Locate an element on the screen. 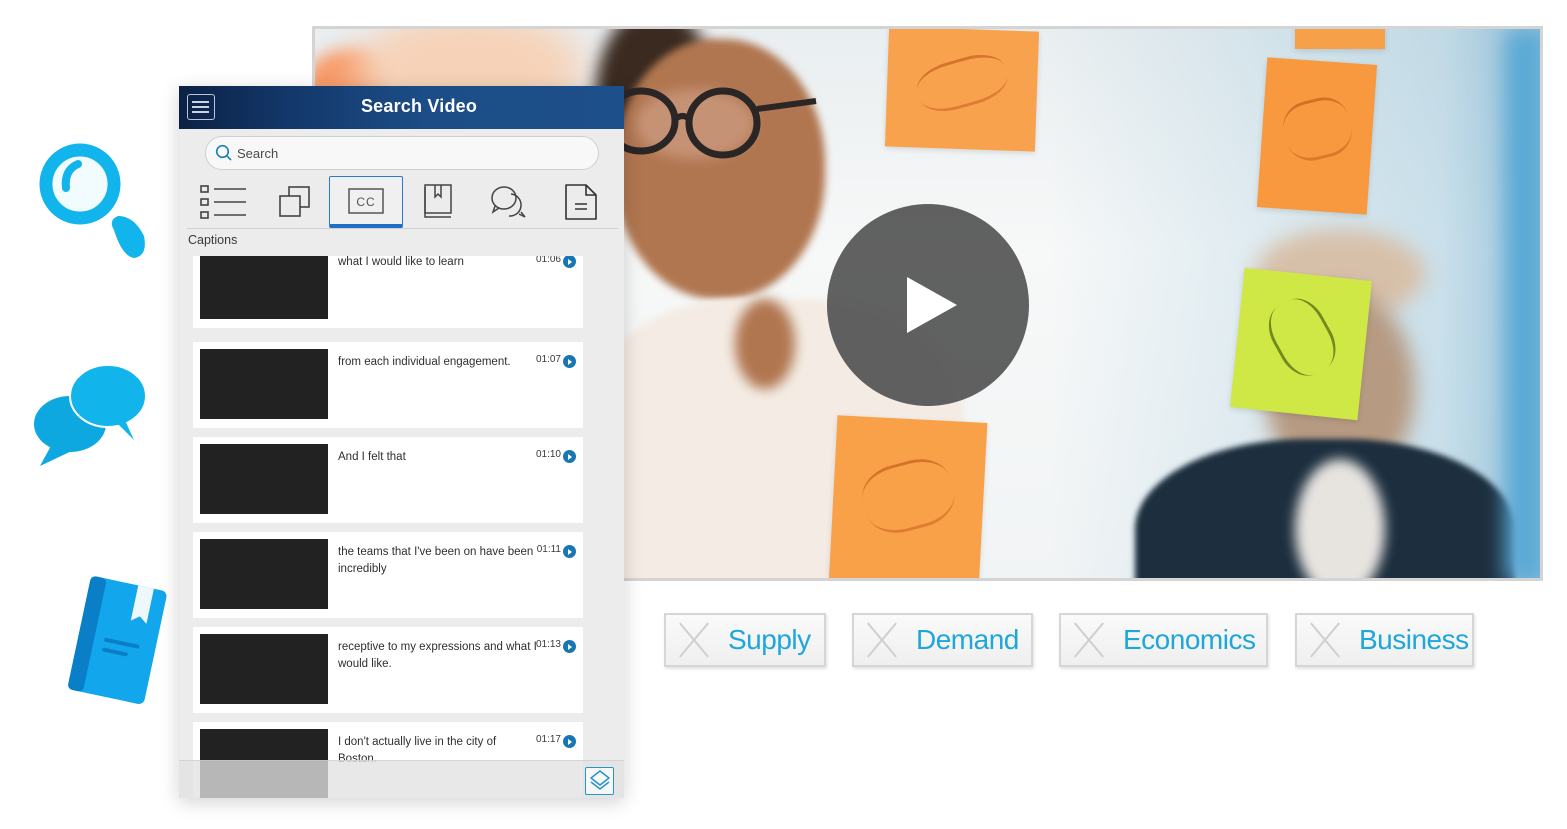 The width and height of the screenshot is (1567, 829). clips-tab is located at coordinates (295, 202).